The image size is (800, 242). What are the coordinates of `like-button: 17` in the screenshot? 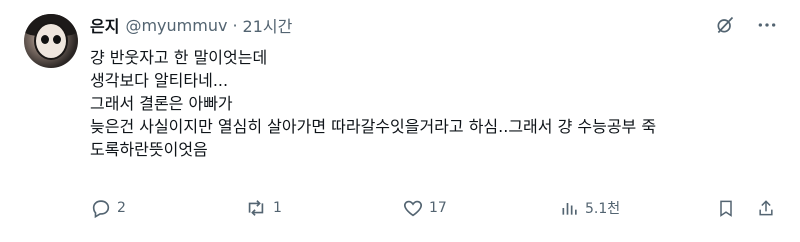 It's located at (424, 208).